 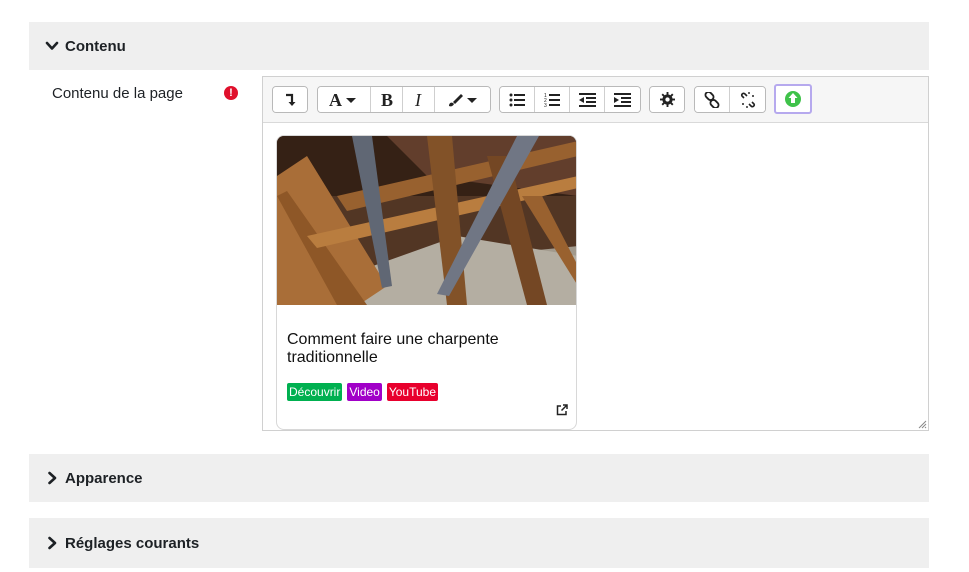 I want to click on plugin-button, so click(x=793, y=99).